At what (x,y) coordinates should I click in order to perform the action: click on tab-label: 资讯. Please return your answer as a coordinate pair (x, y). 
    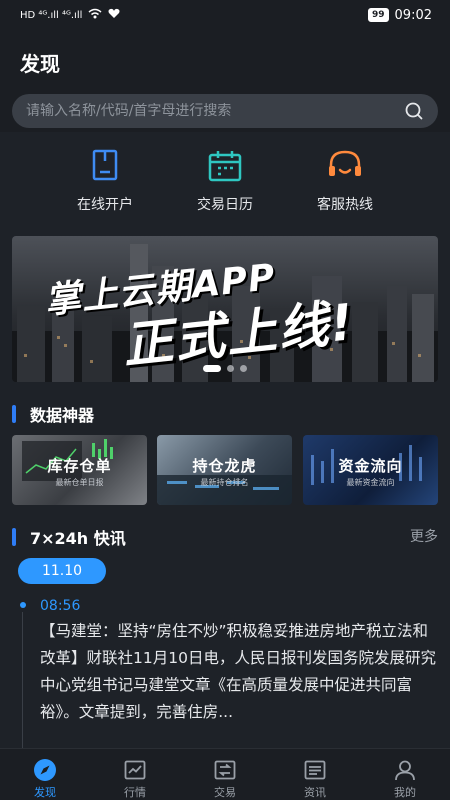
    Looking at the image, I should click on (315, 792).